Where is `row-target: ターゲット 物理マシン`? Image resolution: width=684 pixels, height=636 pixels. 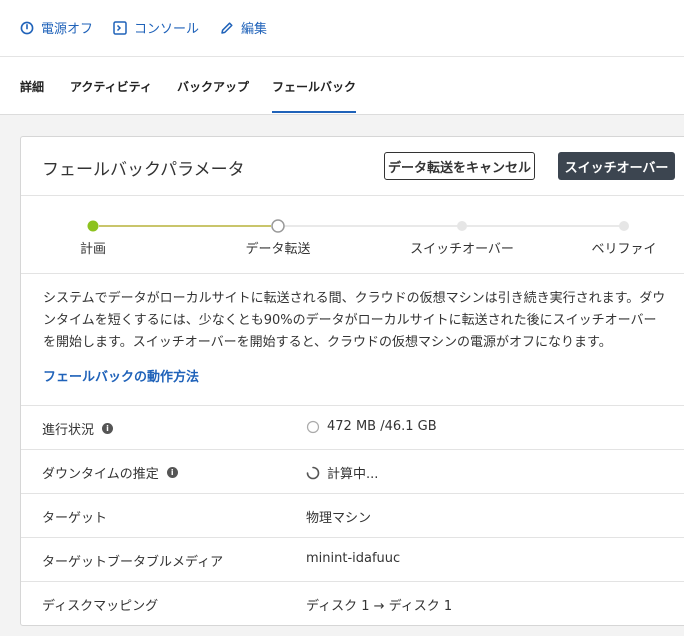 row-target: ターゲット 物理マシン is located at coordinates (352, 515).